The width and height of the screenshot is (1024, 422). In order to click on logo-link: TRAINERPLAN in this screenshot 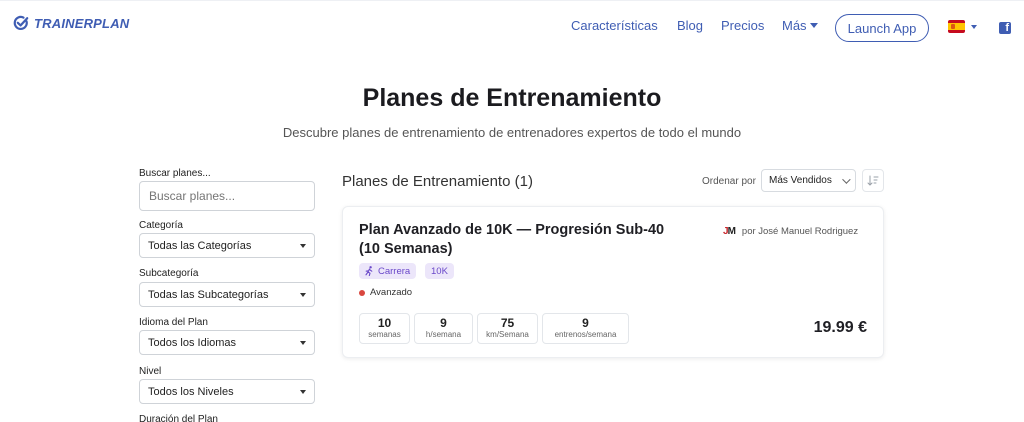, I will do `click(71, 23)`.